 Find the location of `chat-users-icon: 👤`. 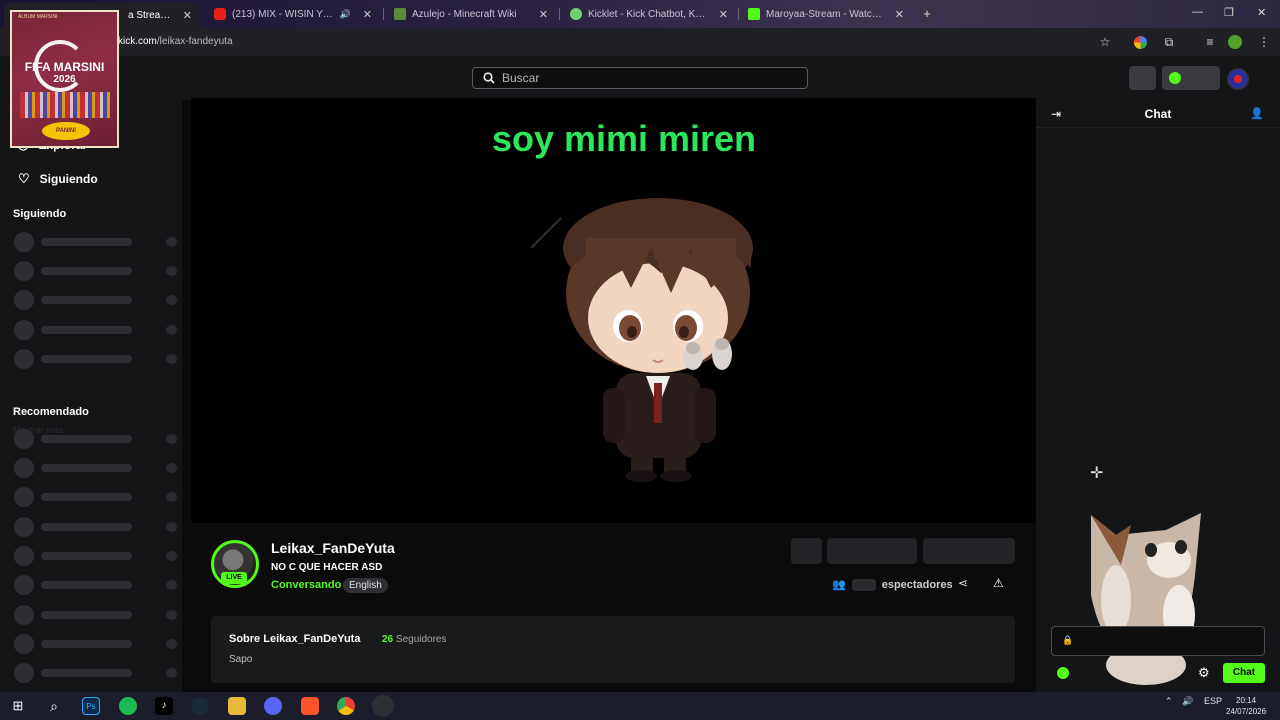

chat-users-icon: 👤 is located at coordinates (1257, 113).